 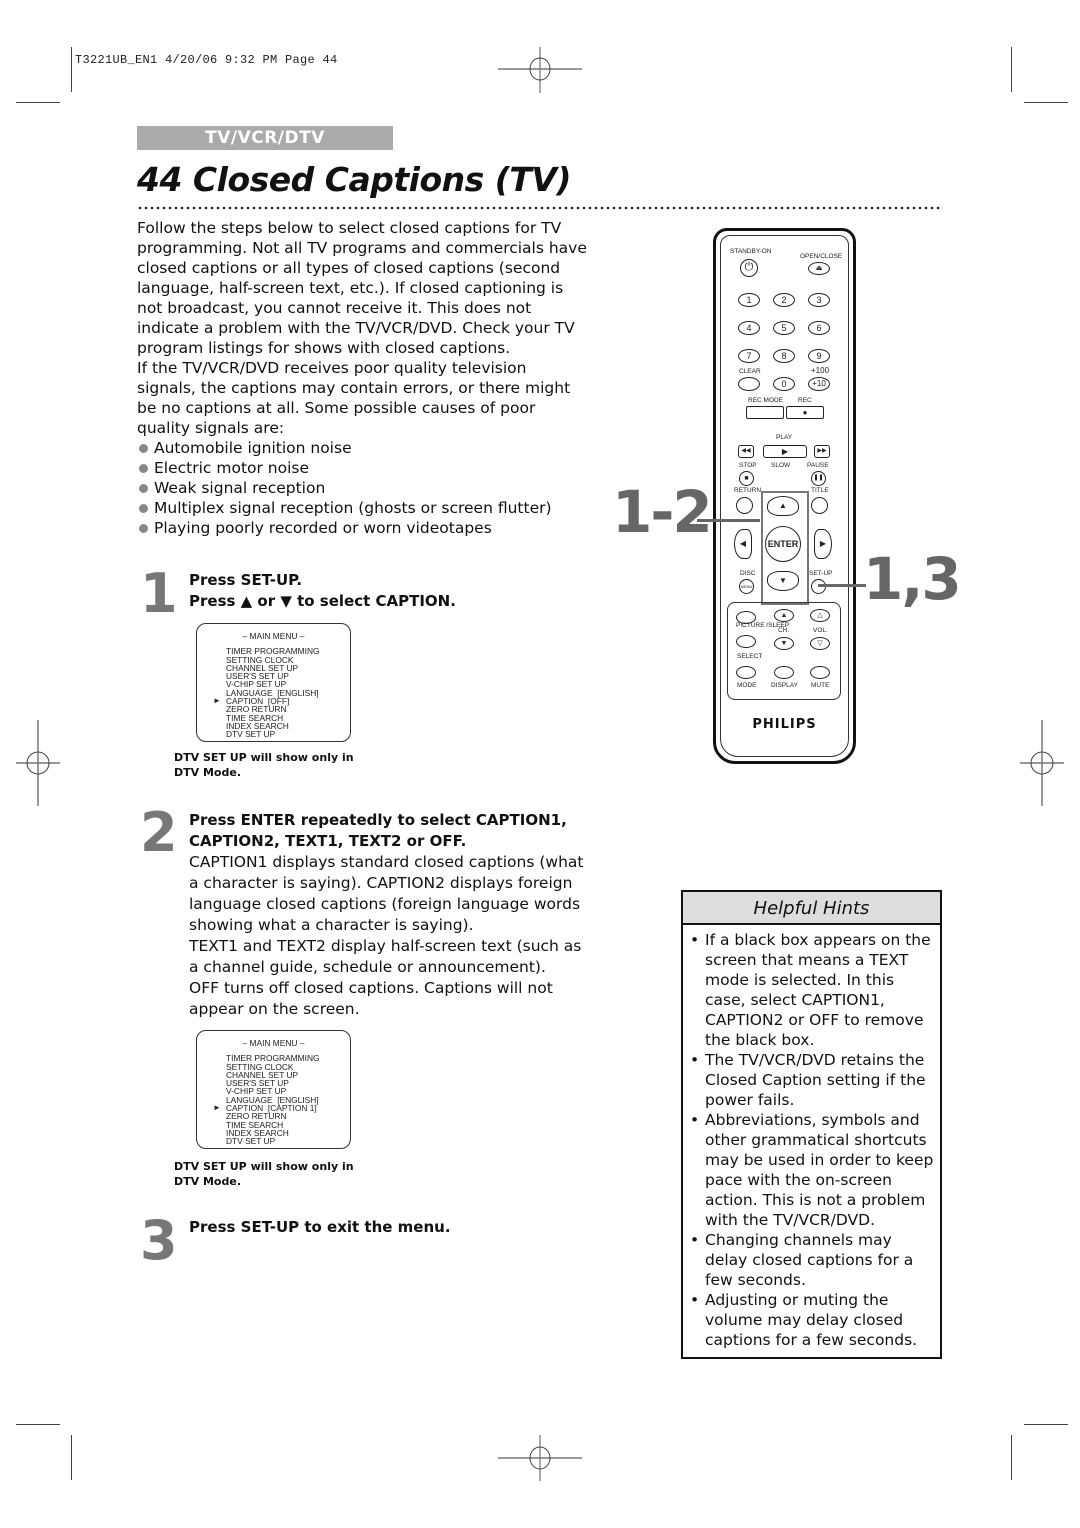 What do you see at coordinates (766, 400) in the screenshot?
I see `remote-label: REC MODE` at bounding box center [766, 400].